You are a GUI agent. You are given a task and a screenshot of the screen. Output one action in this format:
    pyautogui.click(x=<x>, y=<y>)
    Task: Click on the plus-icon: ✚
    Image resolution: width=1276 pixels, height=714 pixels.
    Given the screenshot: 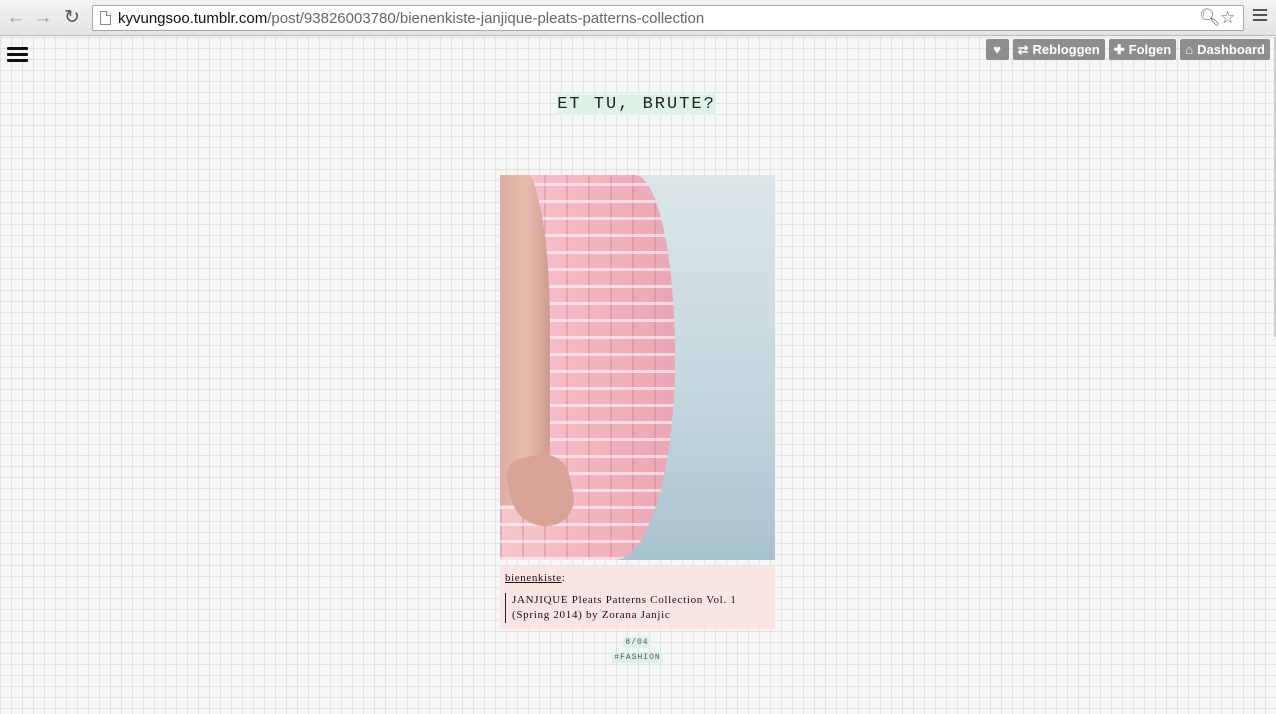 What is the action you would take?
    pyautogui.click(x=1119, y=49)
    